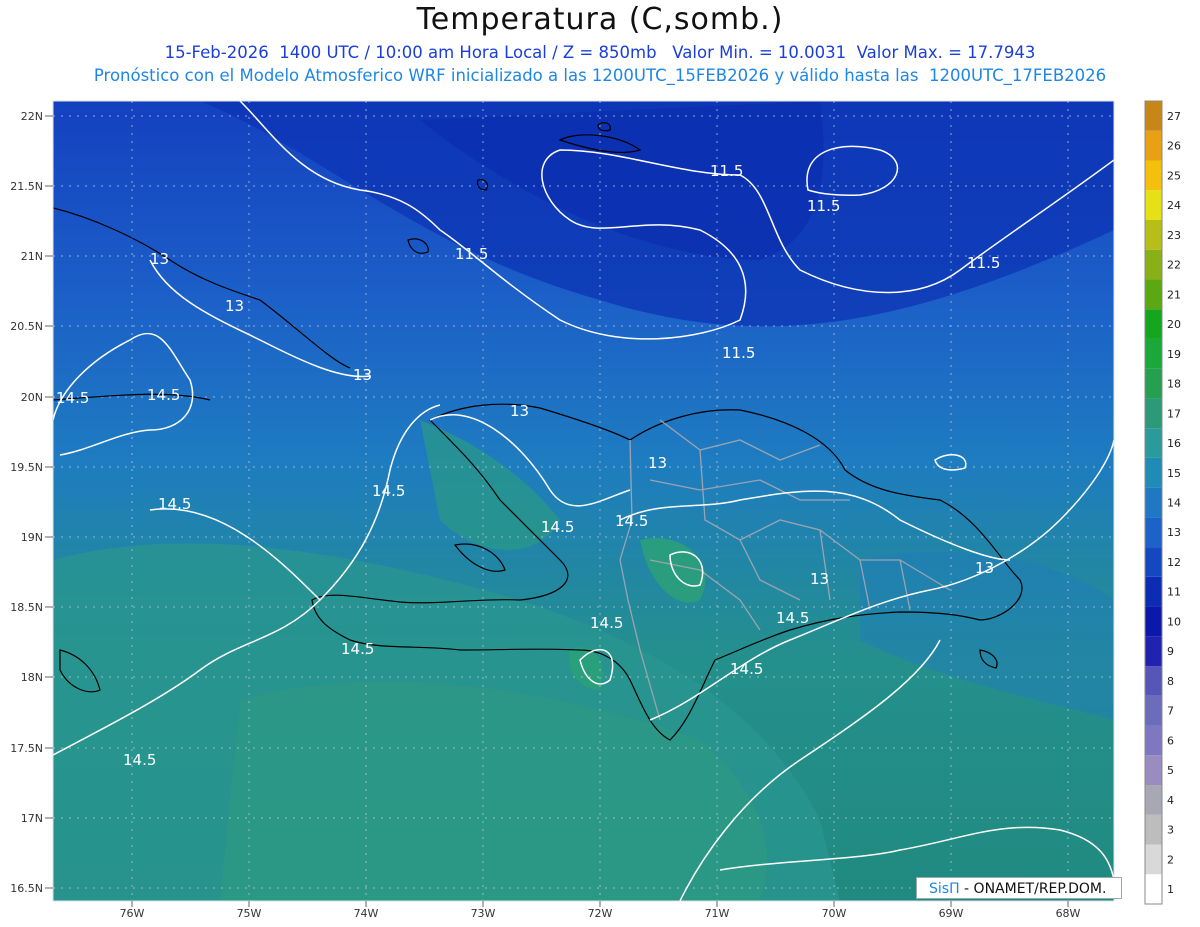  I want to click on colorbar-label: 7, so click(1170, 711).